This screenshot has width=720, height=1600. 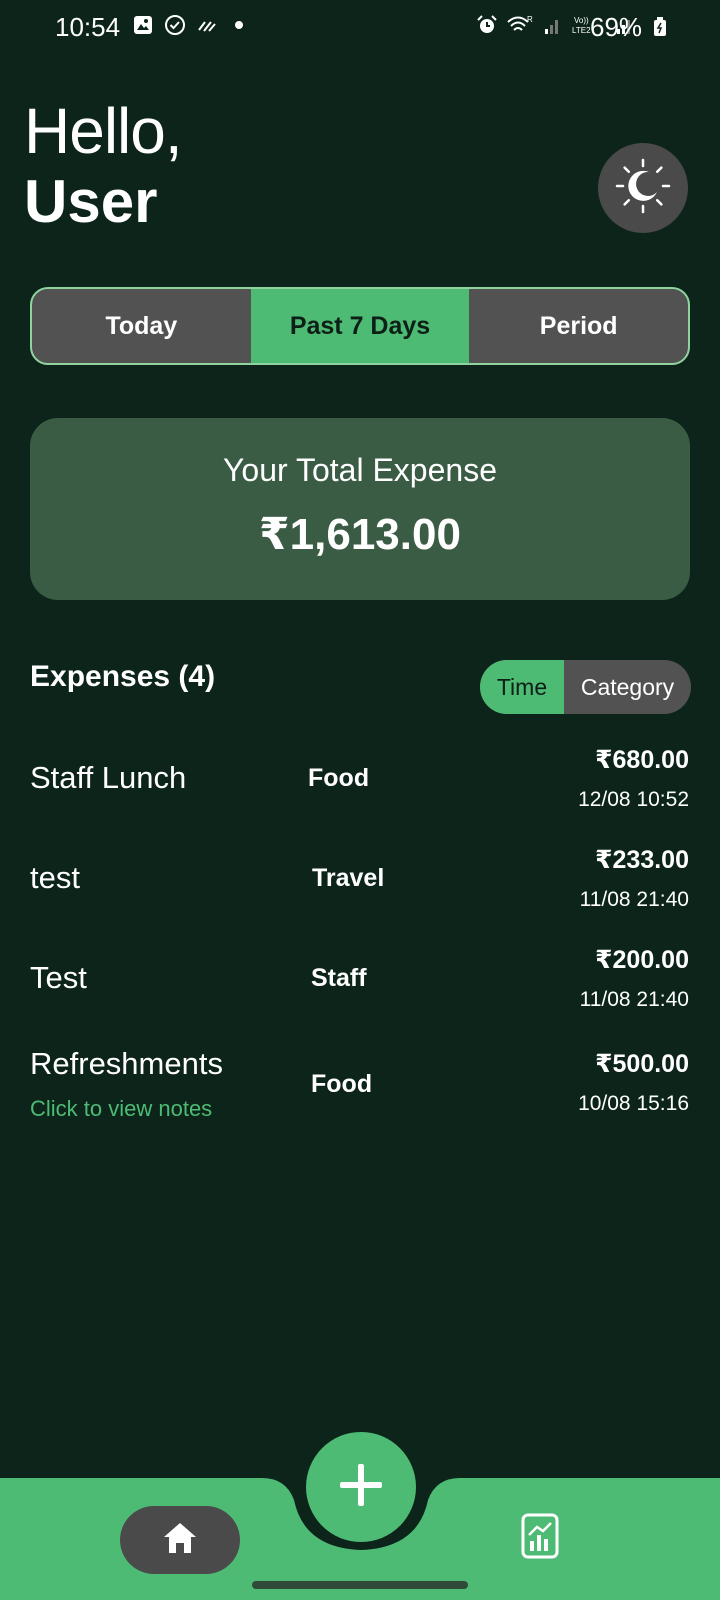 I want to click on plus-icon, so click(x=361, y=1487).